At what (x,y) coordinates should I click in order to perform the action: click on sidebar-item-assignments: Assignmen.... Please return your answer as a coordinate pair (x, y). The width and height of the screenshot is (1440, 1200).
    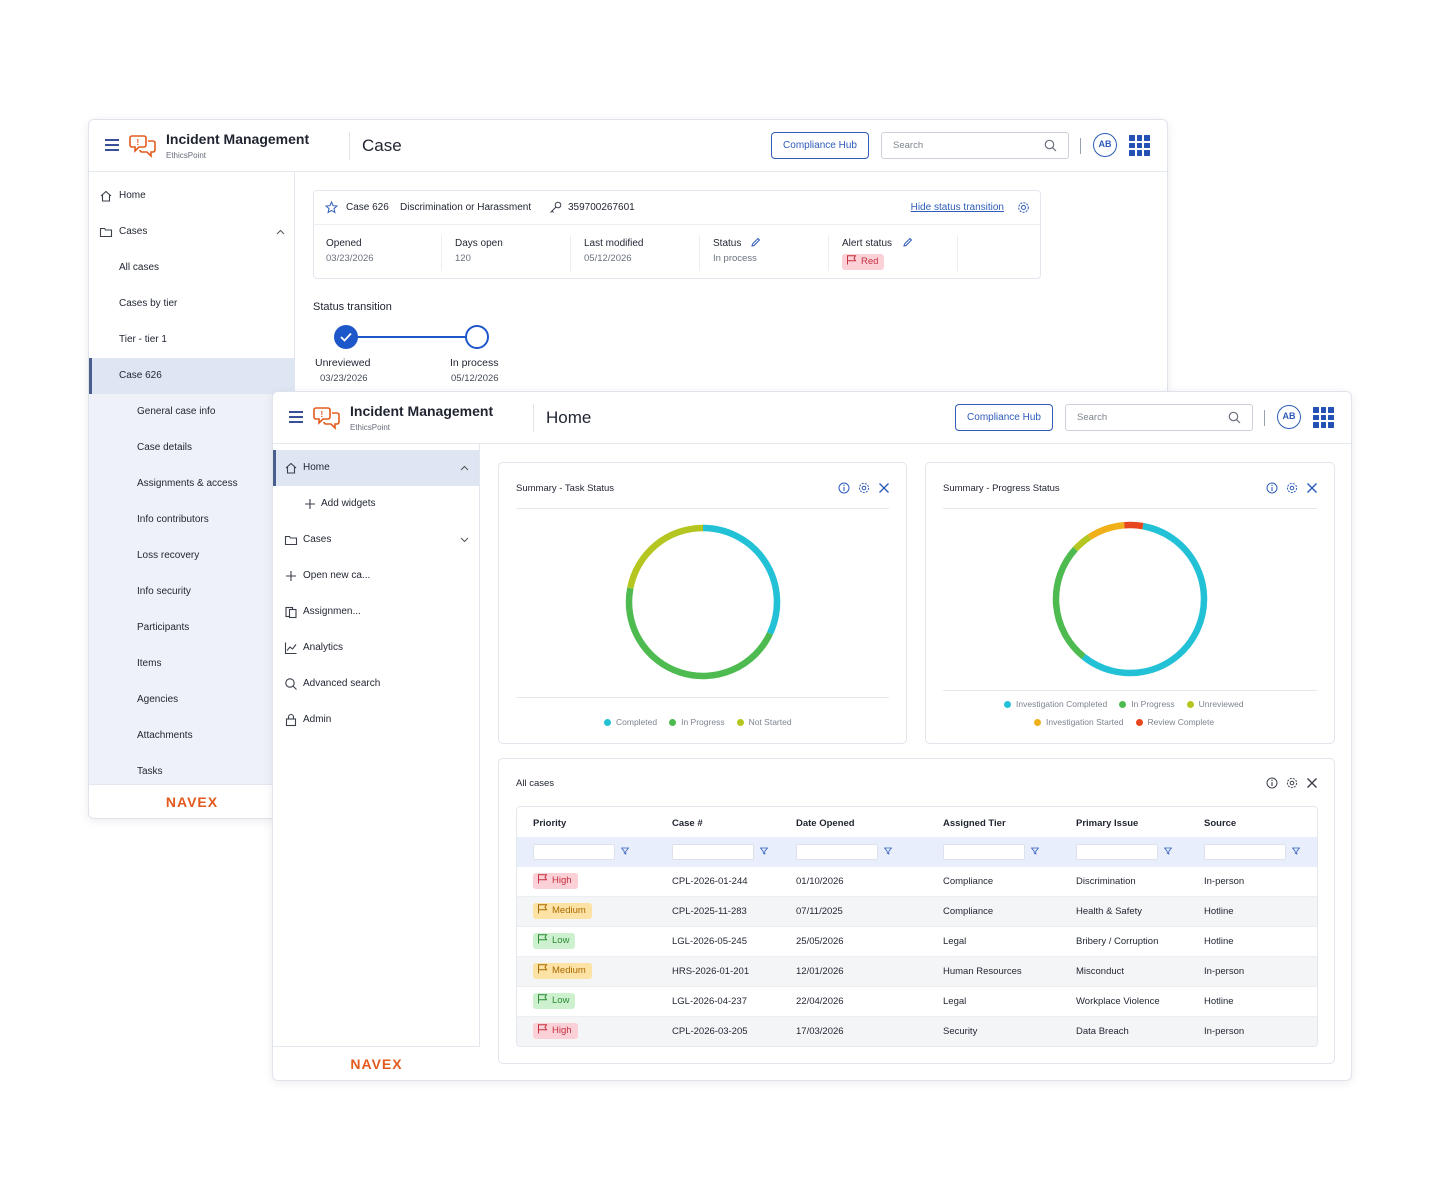
    Looking at the image, I should click on (376, 612).